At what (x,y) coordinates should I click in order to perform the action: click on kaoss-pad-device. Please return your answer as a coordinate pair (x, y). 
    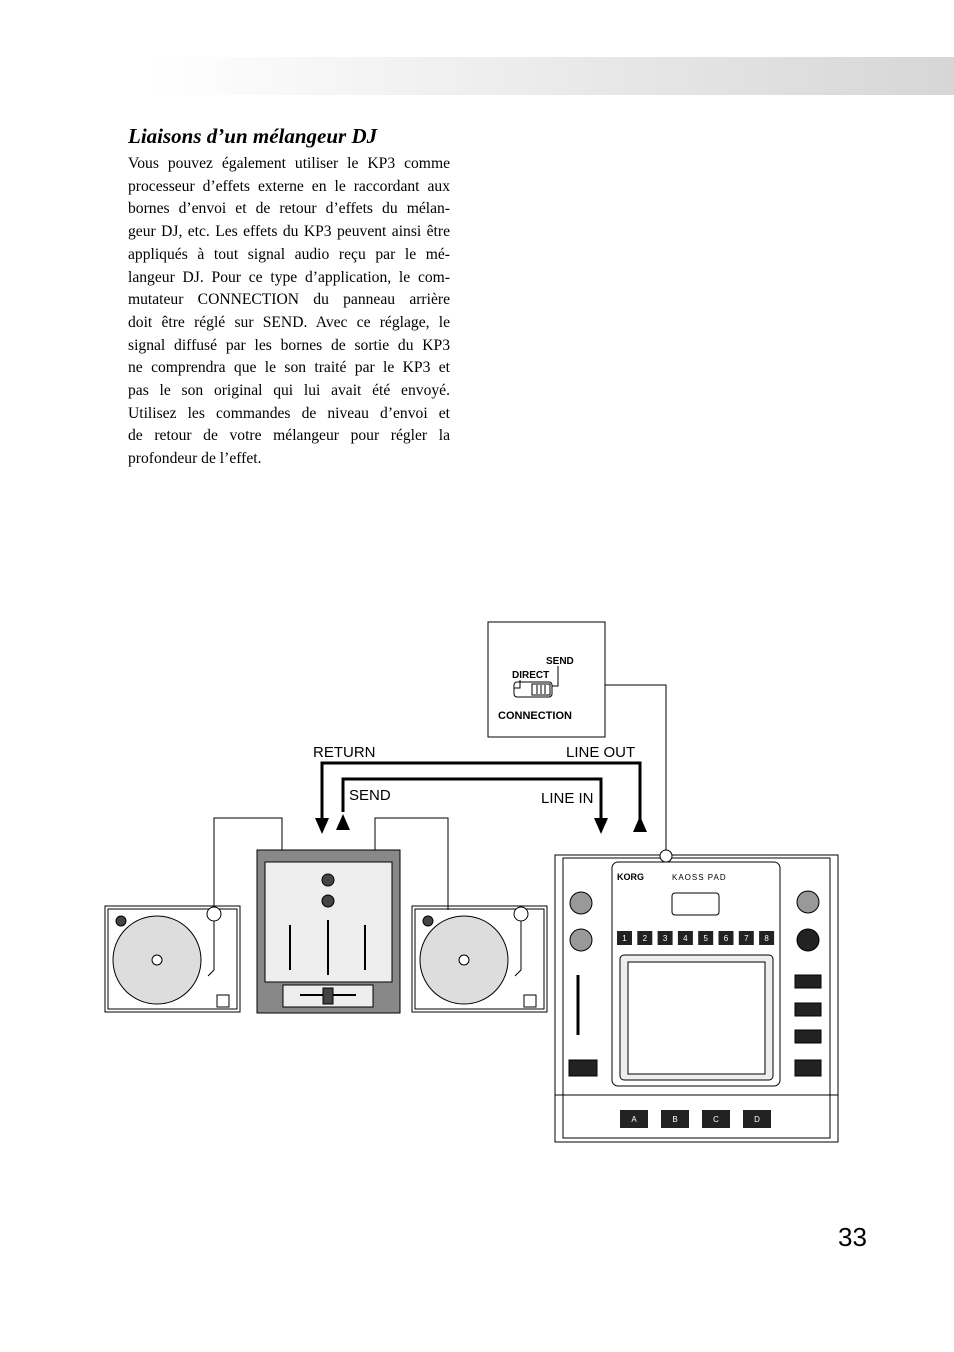
    Looking at the image, I should click on (696, 996).